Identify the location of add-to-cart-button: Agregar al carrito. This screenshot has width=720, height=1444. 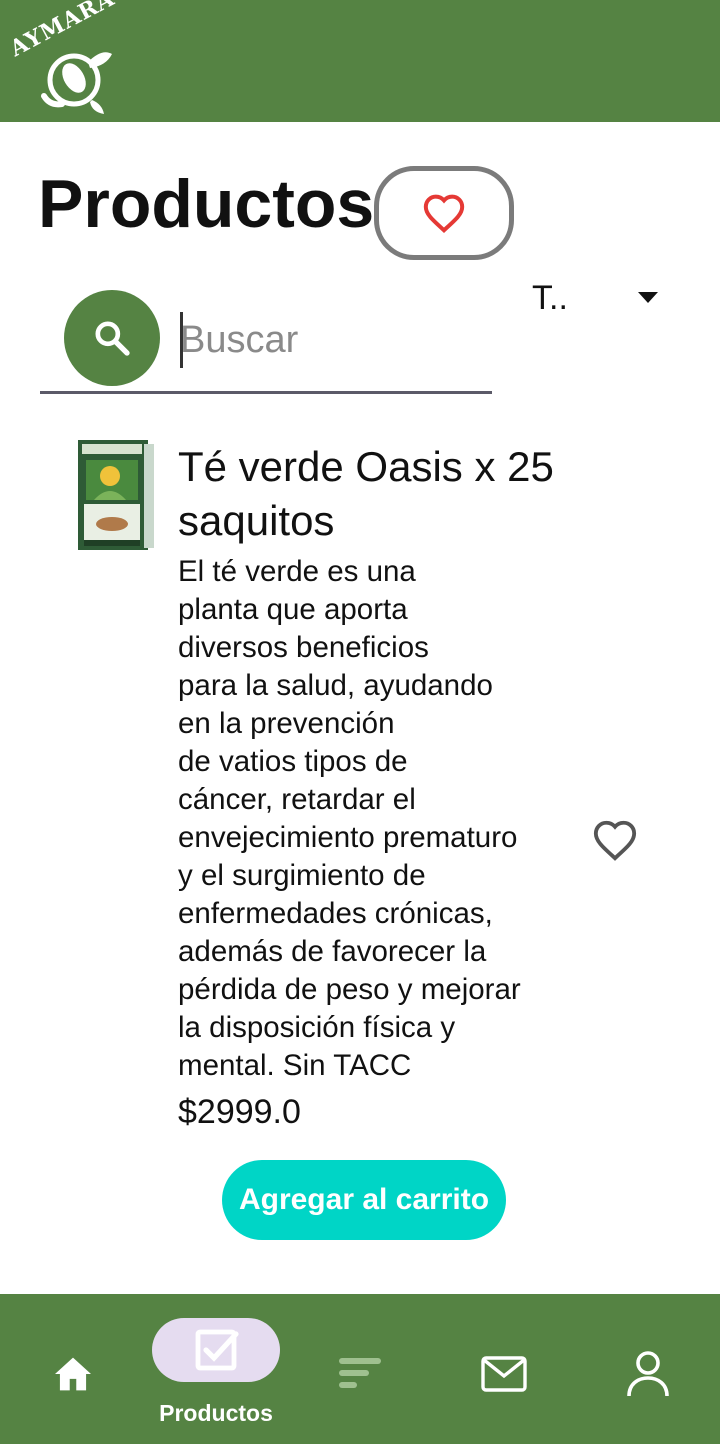
(364, 1200).